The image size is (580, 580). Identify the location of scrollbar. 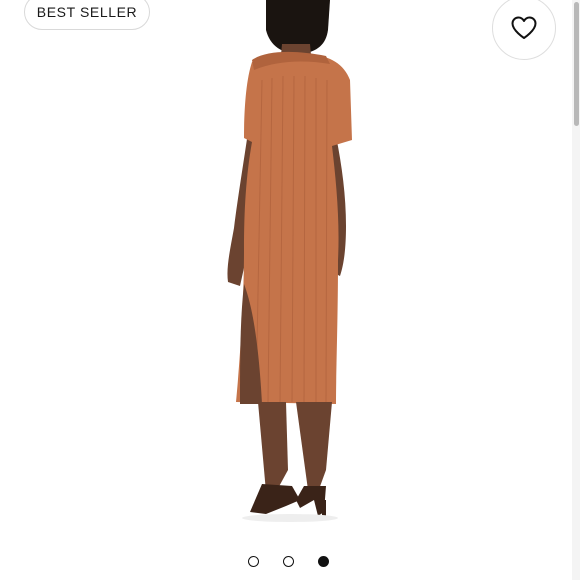
(576, 290).